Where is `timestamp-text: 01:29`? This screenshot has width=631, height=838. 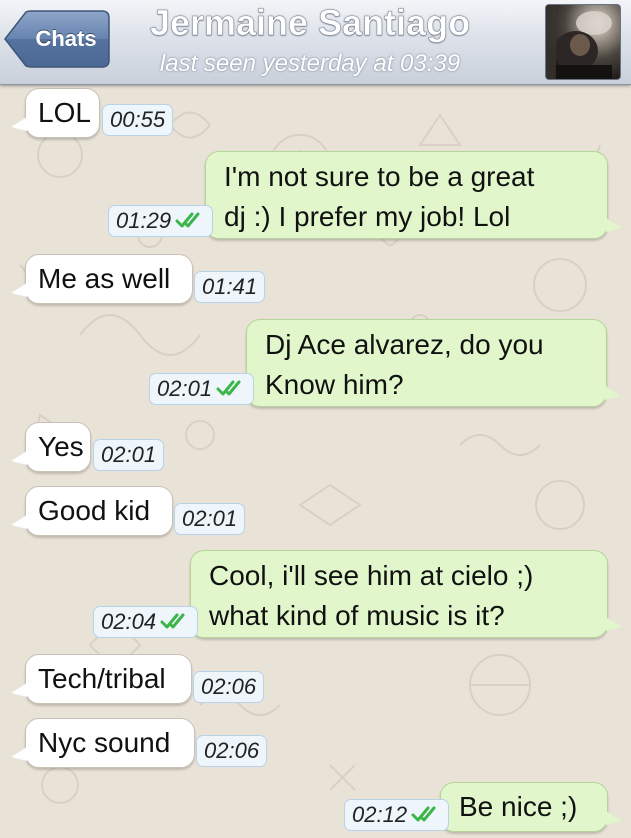 timestamp-text: 01:29 is located at coordinates (144, 220).